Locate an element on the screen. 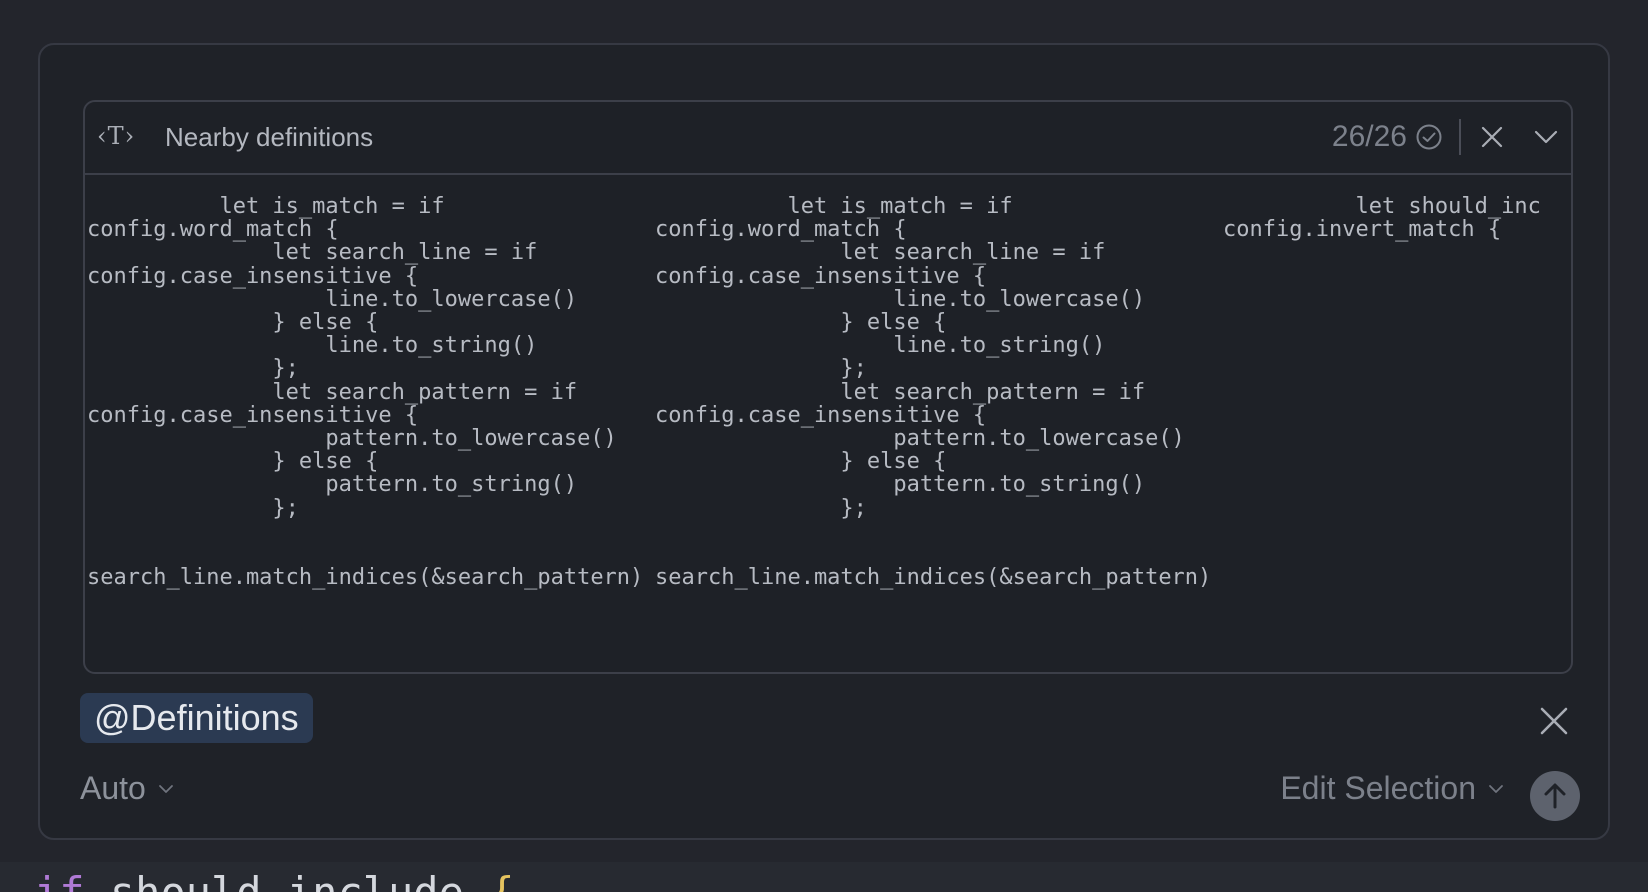 This screenshot has width=1648, height=892. edit-selection-label: Edit Selection is located at coordinates (1378, 788).